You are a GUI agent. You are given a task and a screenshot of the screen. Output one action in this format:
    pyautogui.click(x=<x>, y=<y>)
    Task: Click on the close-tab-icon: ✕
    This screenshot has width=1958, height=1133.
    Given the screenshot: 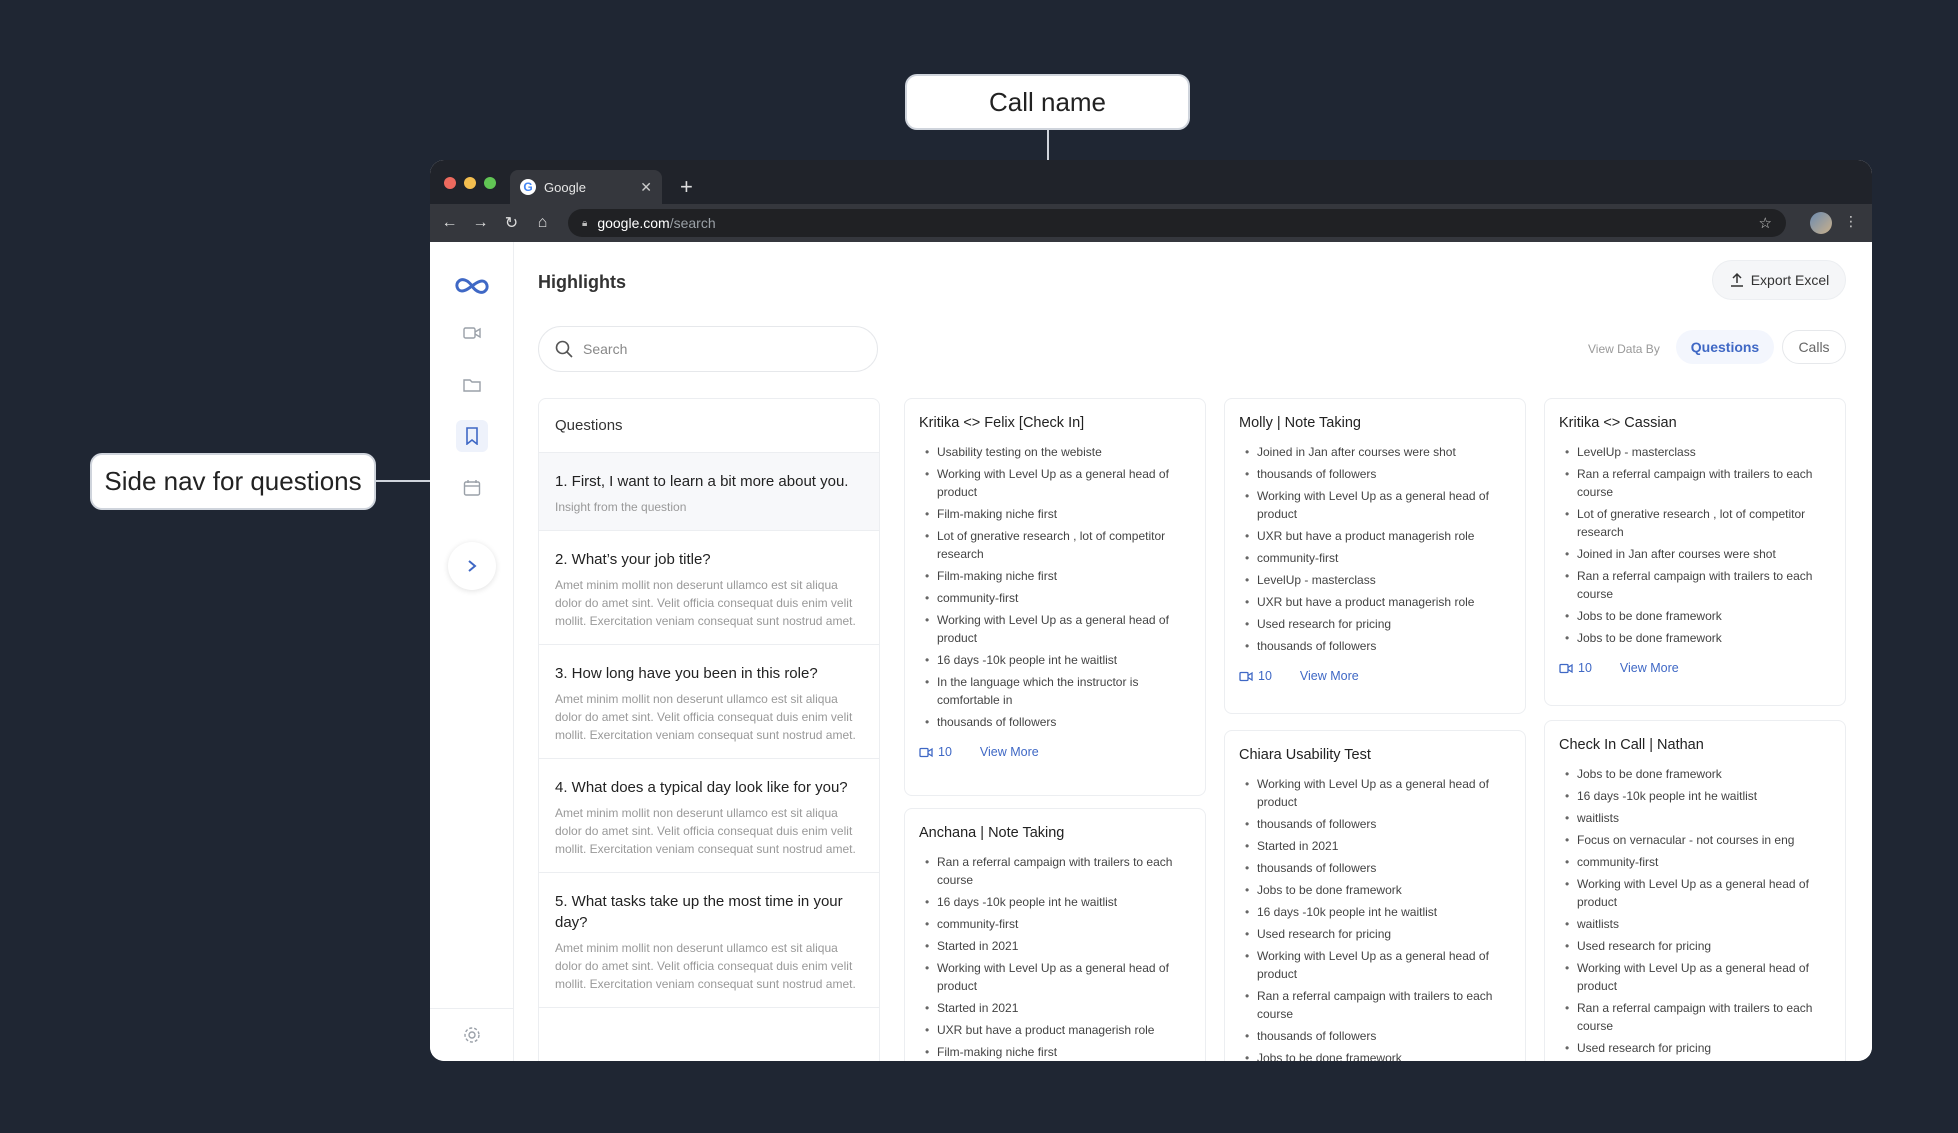 What is the action you would take?
    pyautogui.click(x=646, y=187)
    